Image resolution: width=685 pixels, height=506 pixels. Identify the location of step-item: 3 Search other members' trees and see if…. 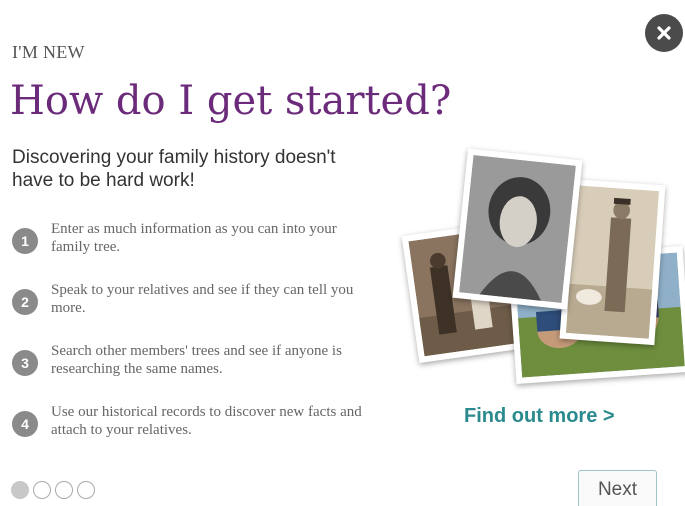
(202, 372).